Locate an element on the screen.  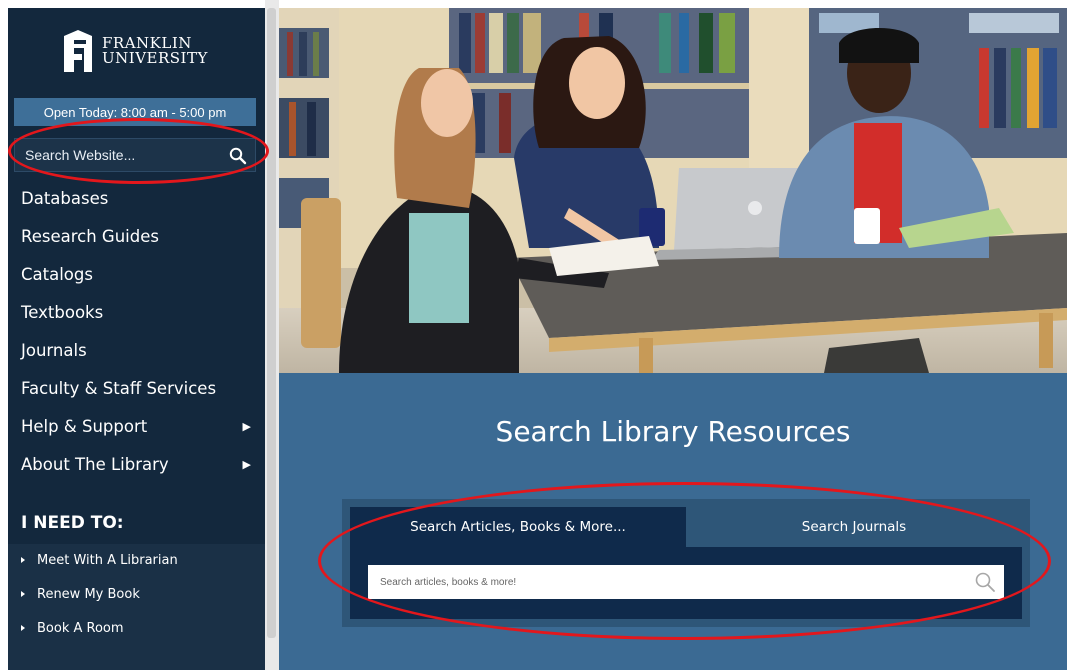
franklin-logo: FRANKLIN UNIVERSITY is located at coordinates (140, 50).